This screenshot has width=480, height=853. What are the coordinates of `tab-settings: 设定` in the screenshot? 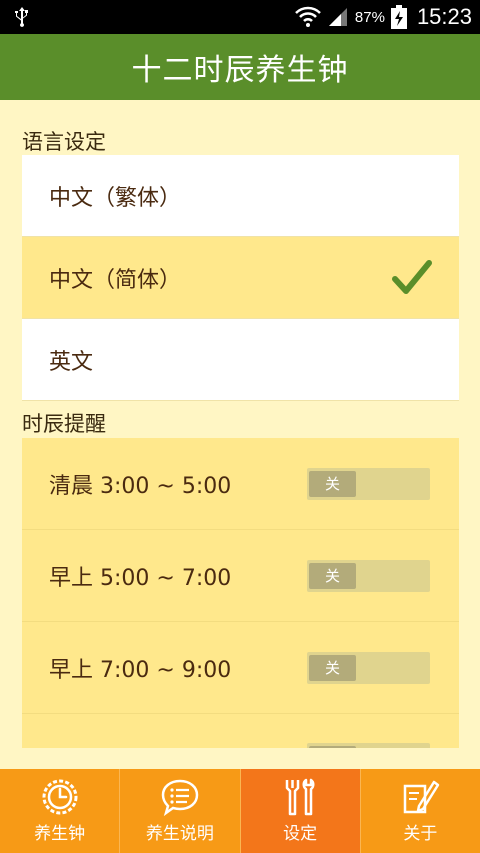 It's located at (299, 811).